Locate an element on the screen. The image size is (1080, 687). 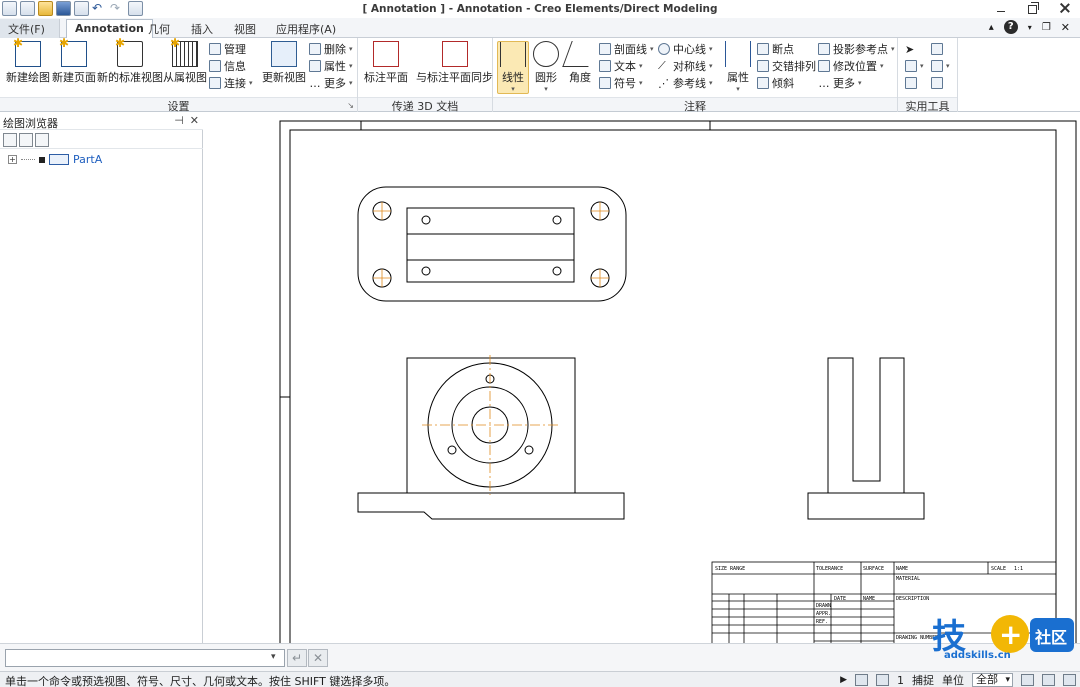
linear-dimension-icon is located at coordinates (513, 54).